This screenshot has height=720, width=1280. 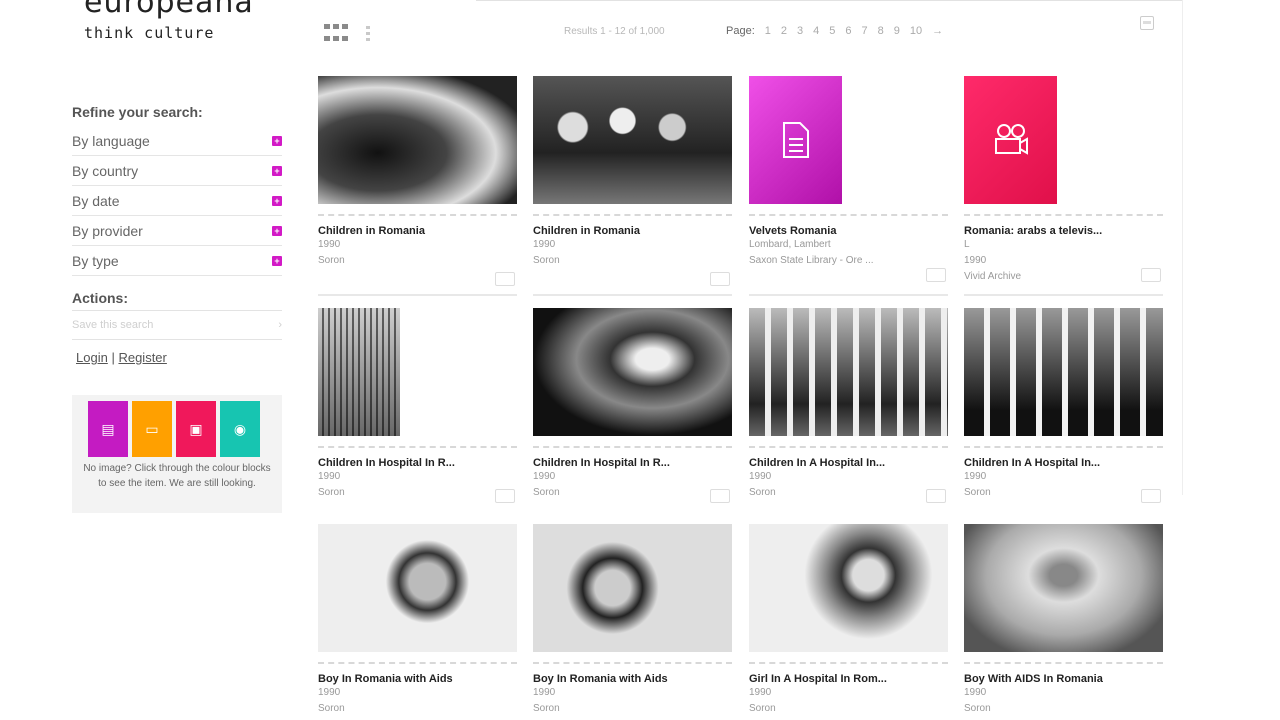 I want to click on content-divider, so click(x=1182, y=247).